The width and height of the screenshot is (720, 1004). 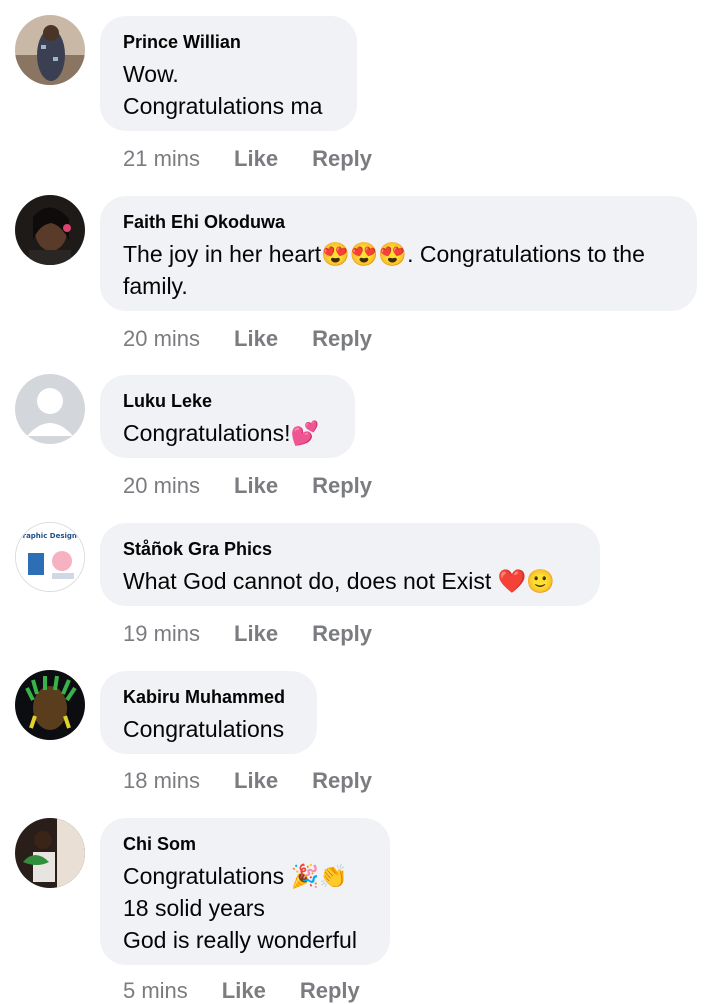 I want to click on comment-time: 5 mins, so click(x=155, y=991).